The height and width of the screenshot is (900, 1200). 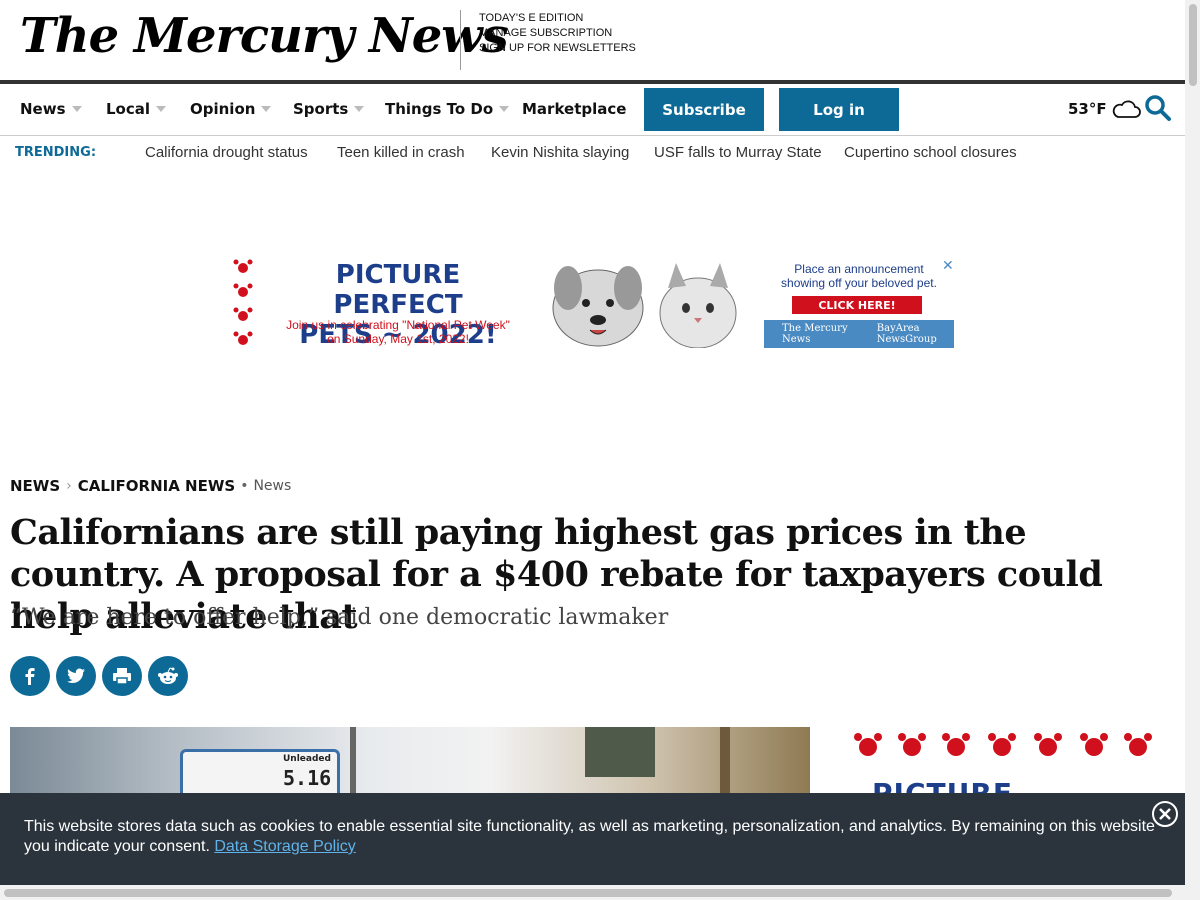 I want to click on share-buttons, so click(x=99, y=676).